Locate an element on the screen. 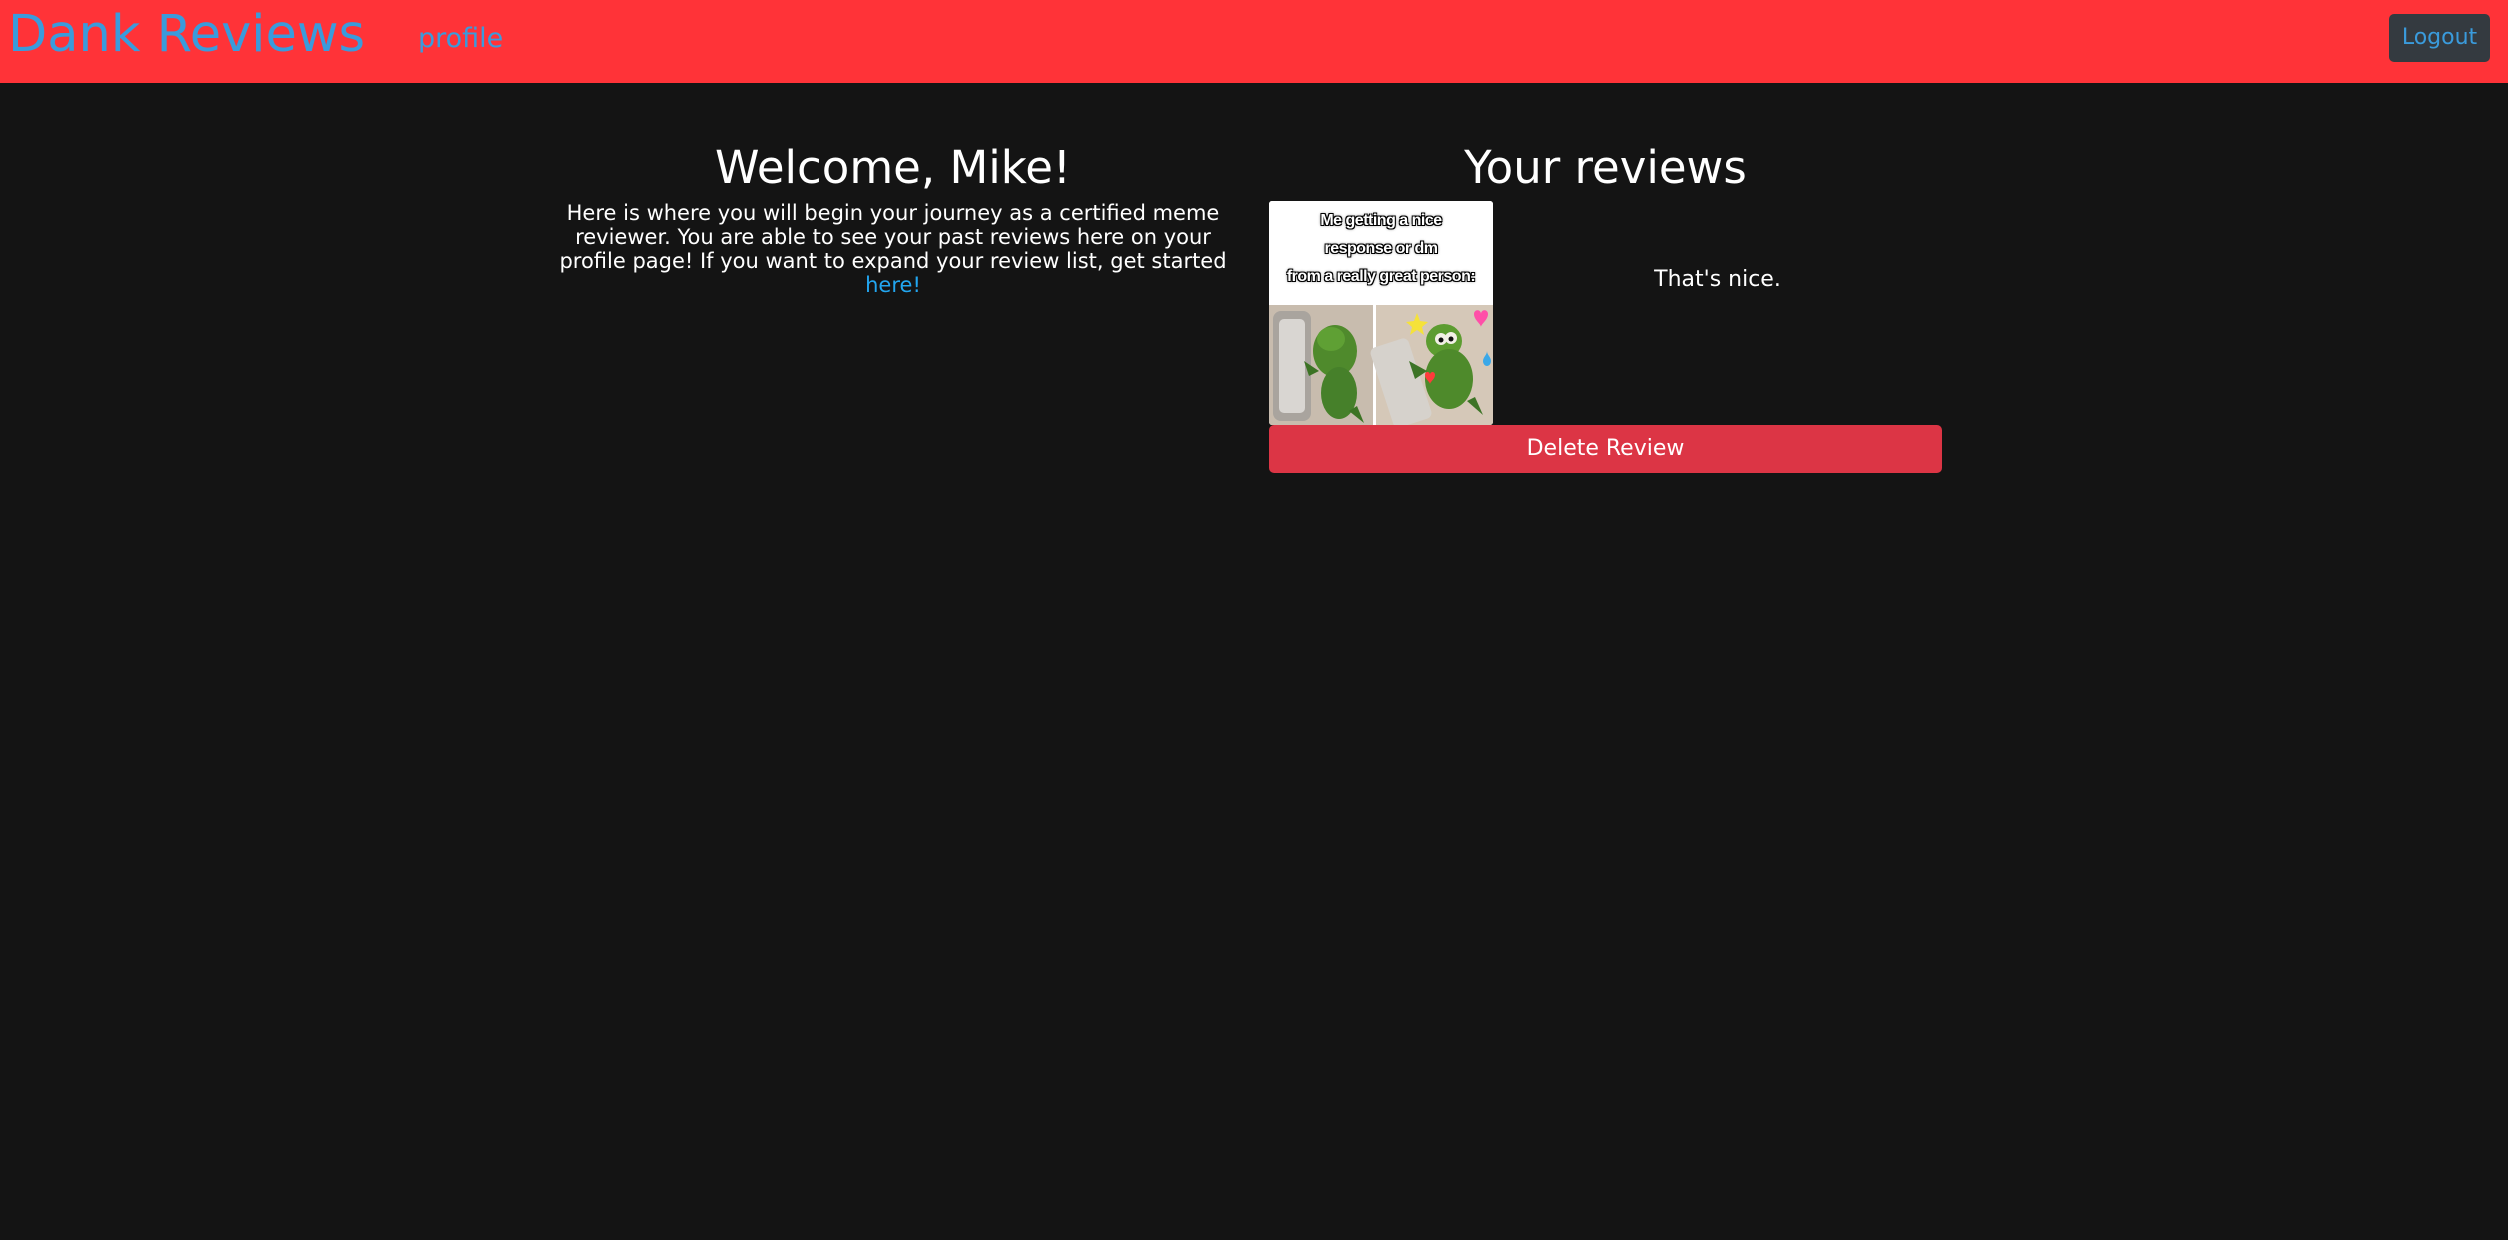  review-text: That's nice. is located at coordinates (1717, 279).